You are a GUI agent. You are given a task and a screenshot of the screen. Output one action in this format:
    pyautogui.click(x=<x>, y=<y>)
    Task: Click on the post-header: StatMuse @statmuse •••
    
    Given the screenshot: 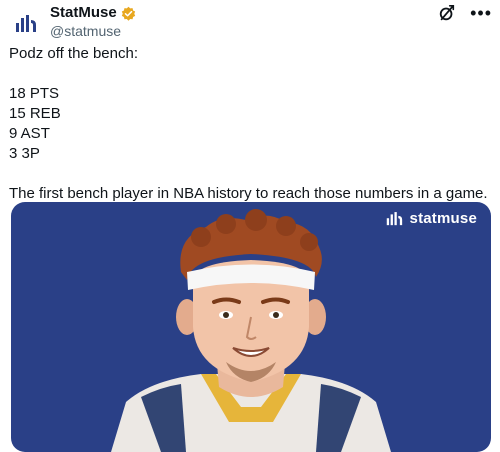 What is the action you would take?
    pyautogui.click(x=250, y=24)
    